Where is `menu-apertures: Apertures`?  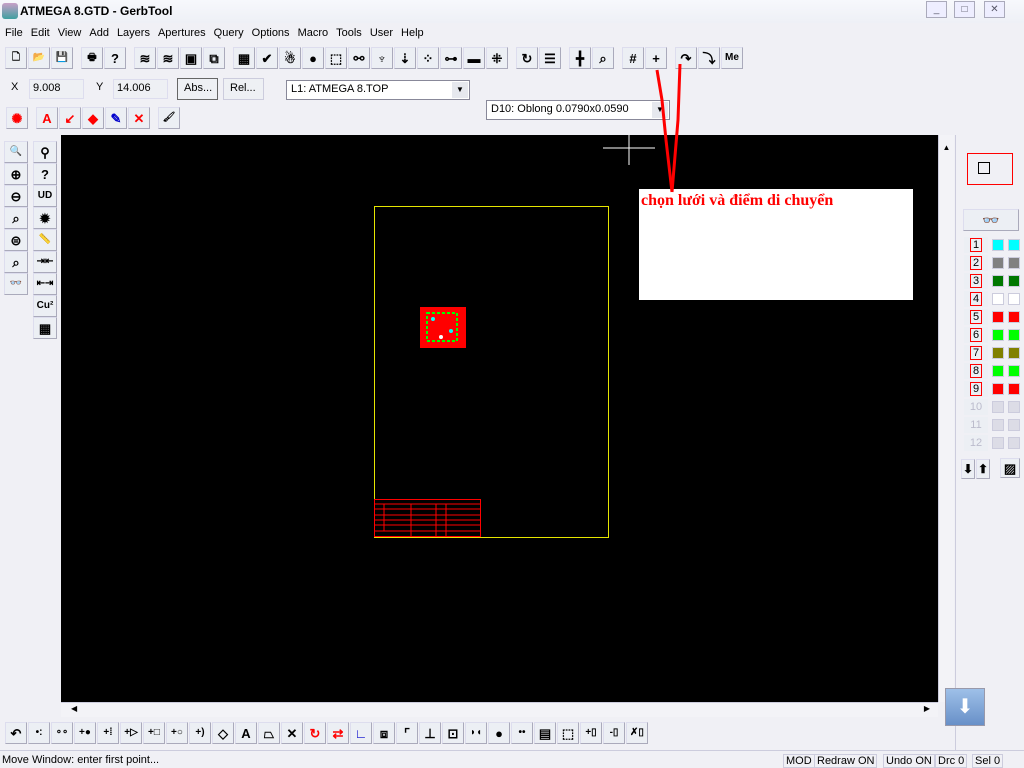 menu-apertures: Apertures is located at coordinates (185, 33).